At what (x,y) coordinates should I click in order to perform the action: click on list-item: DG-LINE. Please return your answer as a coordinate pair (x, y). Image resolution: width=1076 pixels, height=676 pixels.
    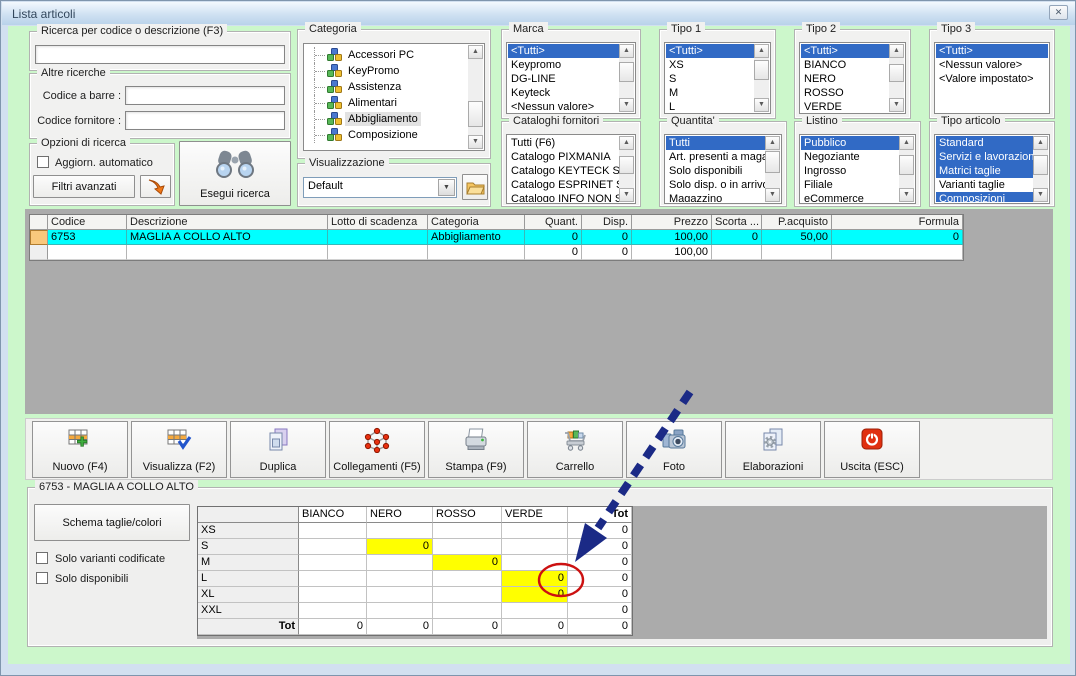
    Looking at the image, I should click on (563, 79).